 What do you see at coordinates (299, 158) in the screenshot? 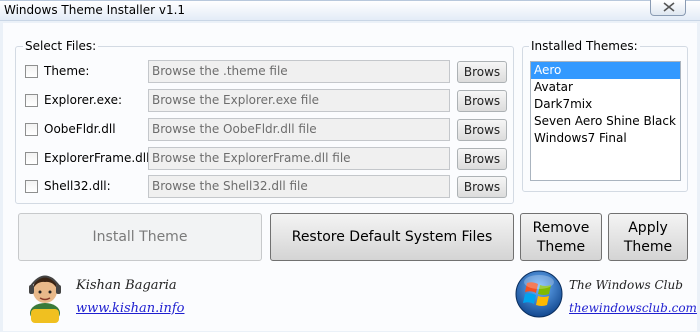
I see `explorerframe-path-input: Browse the ExplorerFrame.dll file` at bounding box center [299, 158].